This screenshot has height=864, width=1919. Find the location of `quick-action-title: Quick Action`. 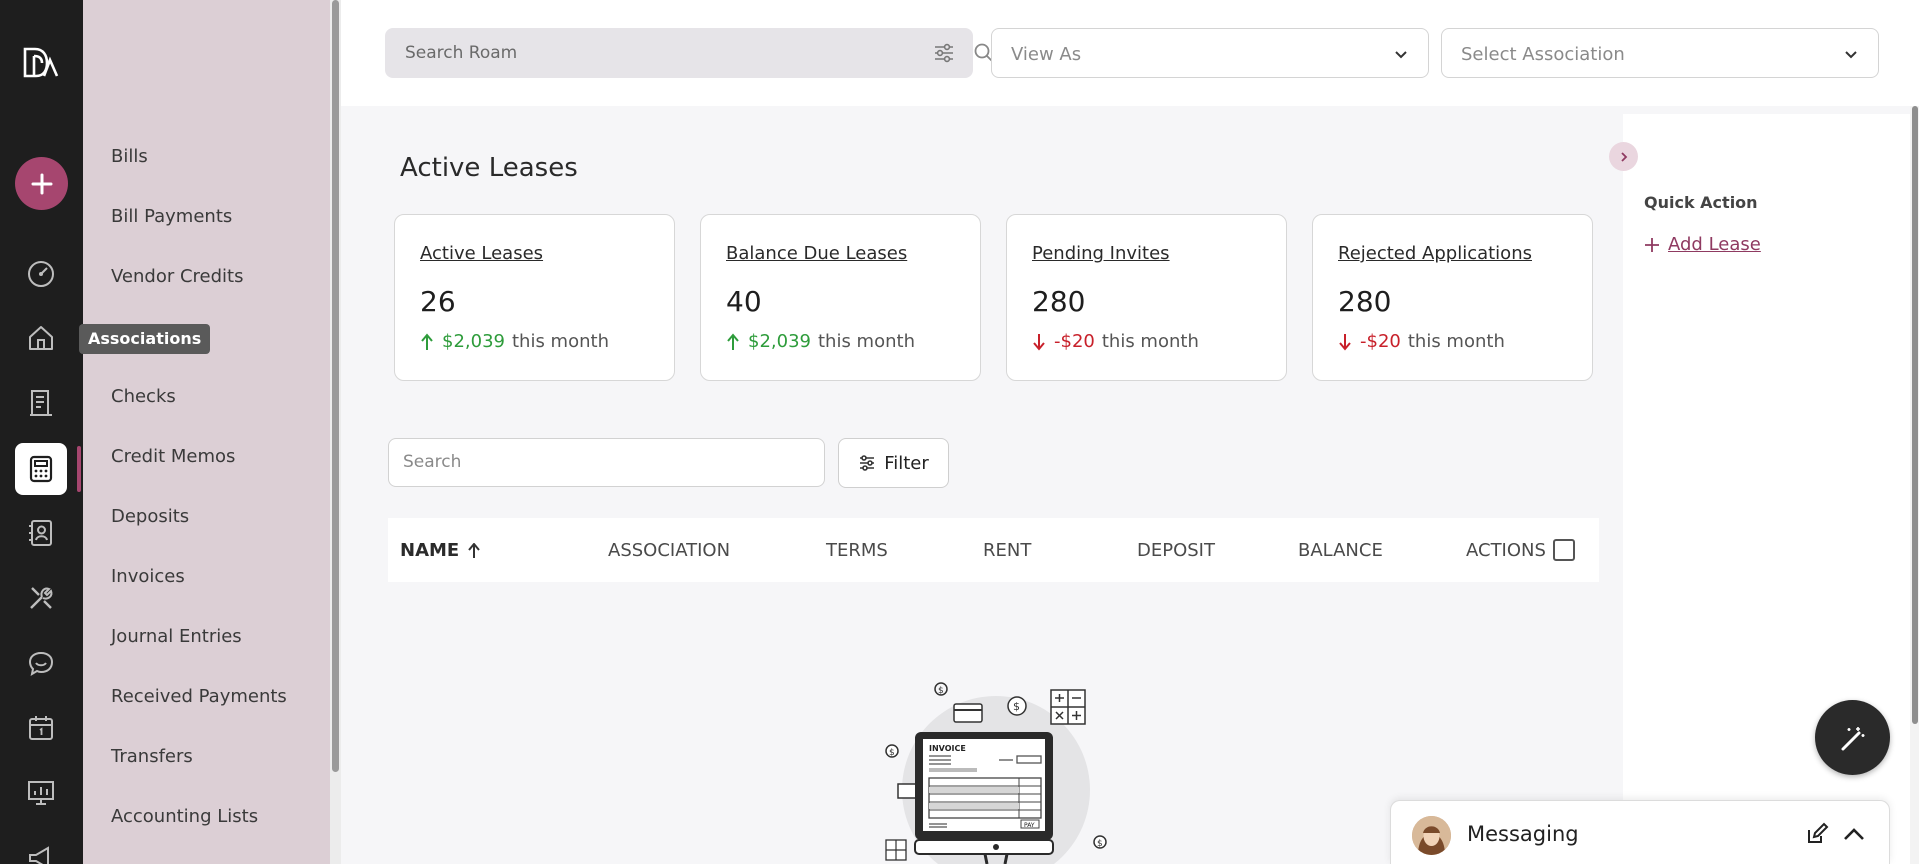

quick-action-title: Quick Action is located at coordinates (1701, 202).